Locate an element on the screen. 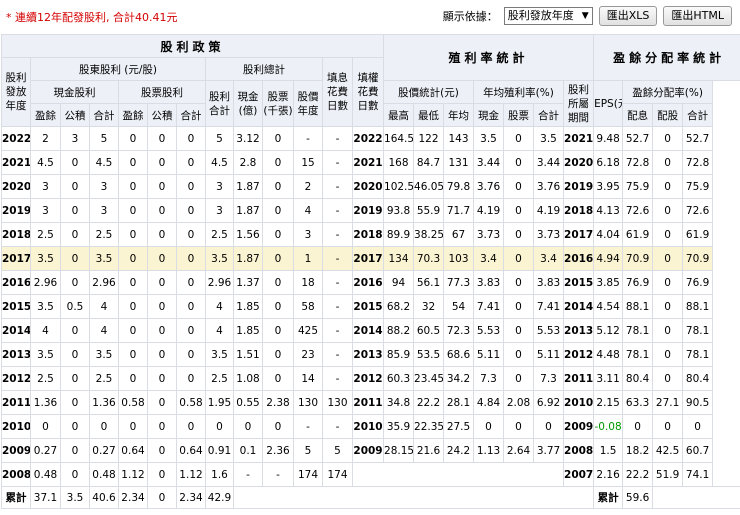 The image size is (740, 515). cell-pp: 2020 is located at coordinates (579, 162).